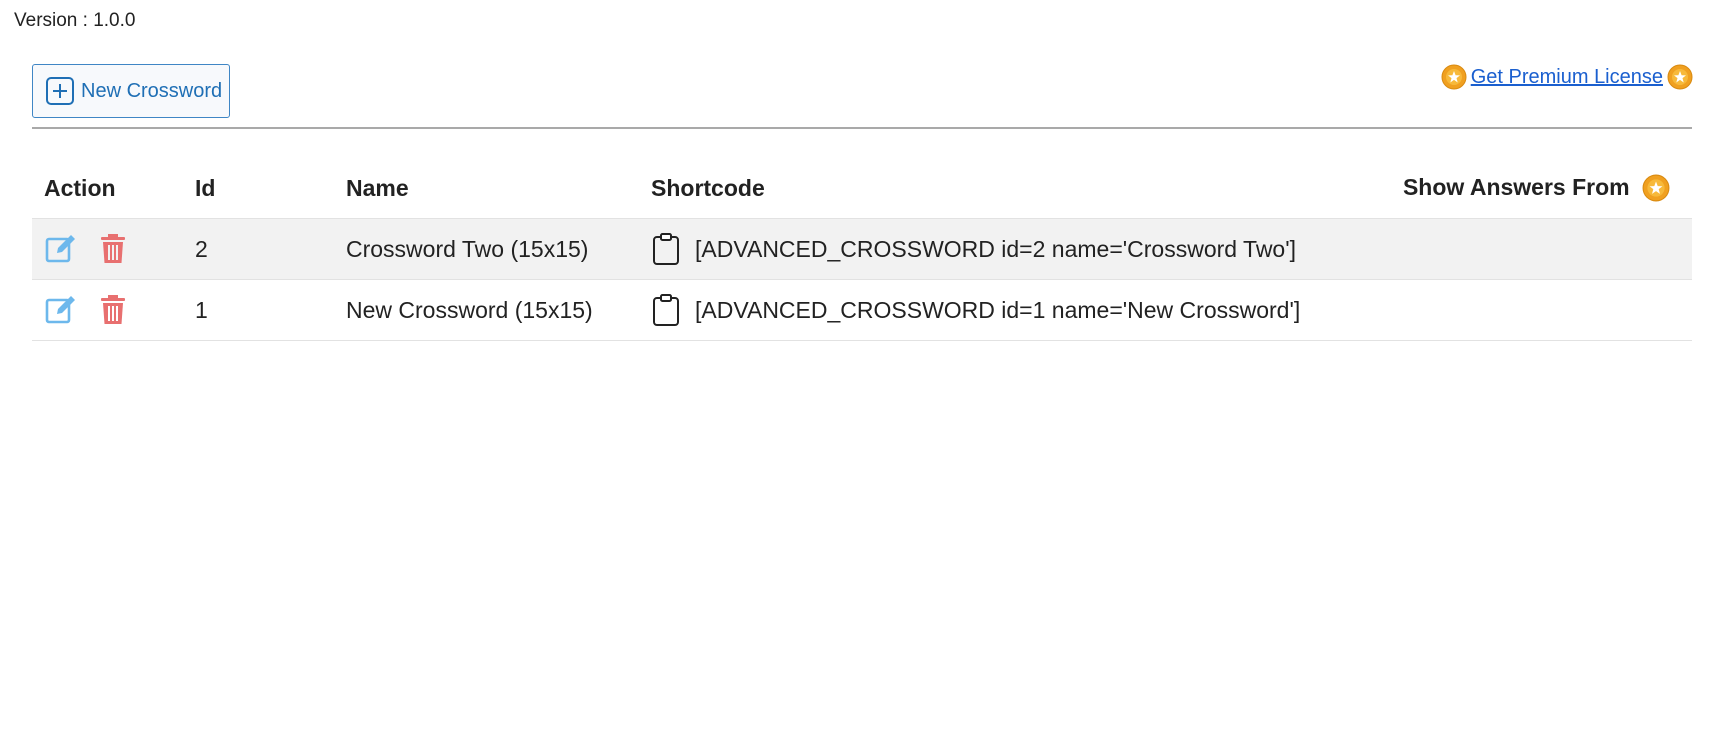  Describe the element at coordinates (486, 310) in the screenshot. I see `row-name: New Crossword (15x15)` at that location.